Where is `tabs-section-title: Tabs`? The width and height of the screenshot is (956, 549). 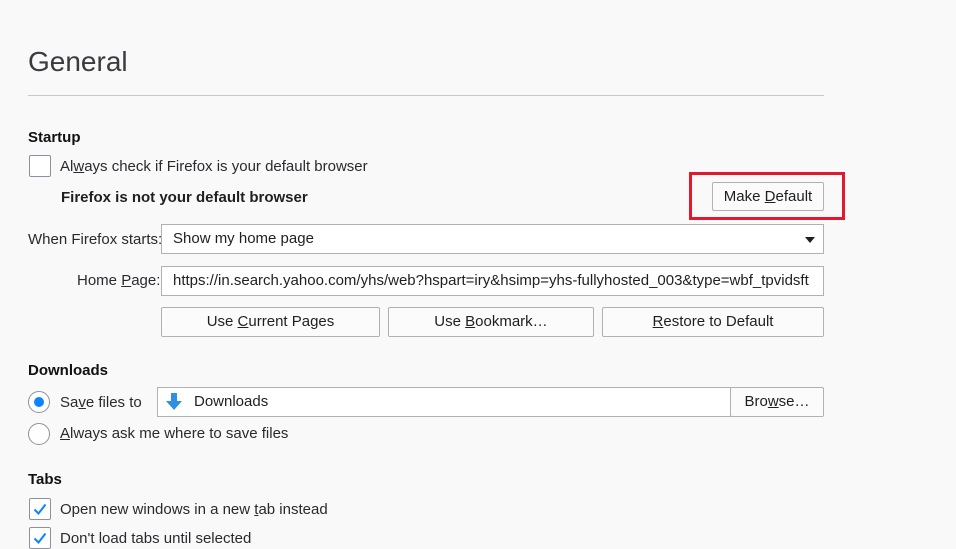 tabs-section-title: Tabs is located at coordinates (45, 479).